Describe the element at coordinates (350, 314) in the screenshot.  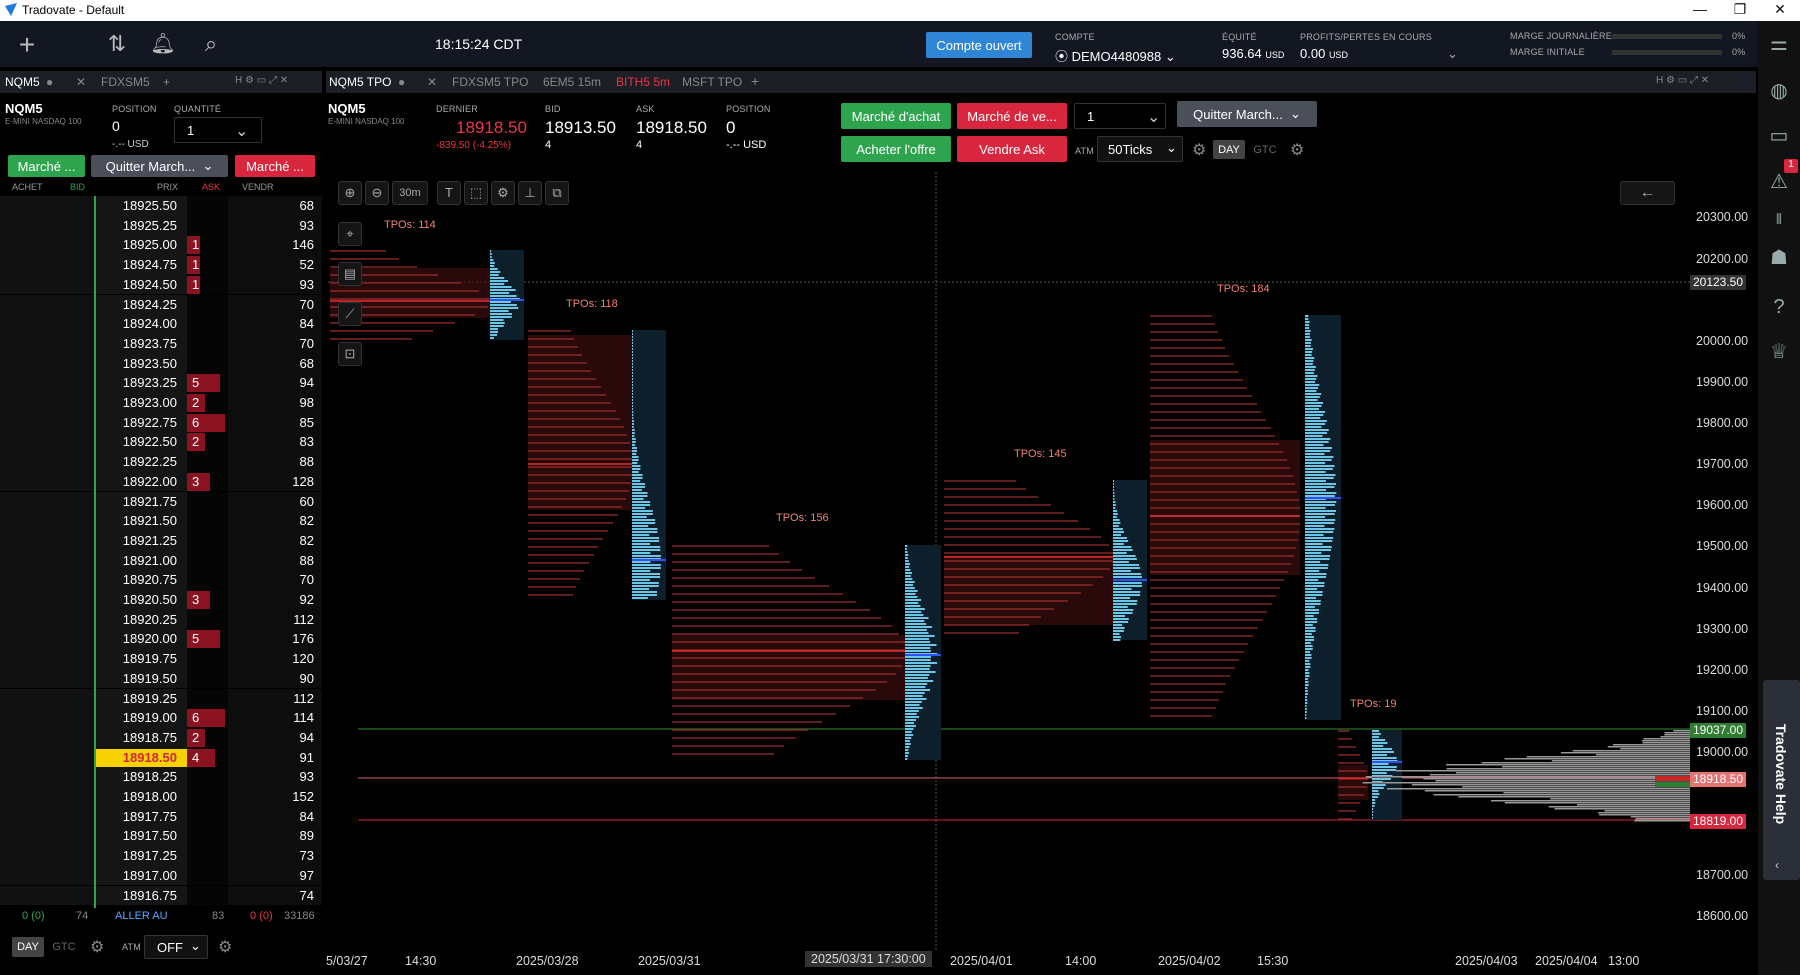
I see `draw-line-icon: ⟋` at that location.